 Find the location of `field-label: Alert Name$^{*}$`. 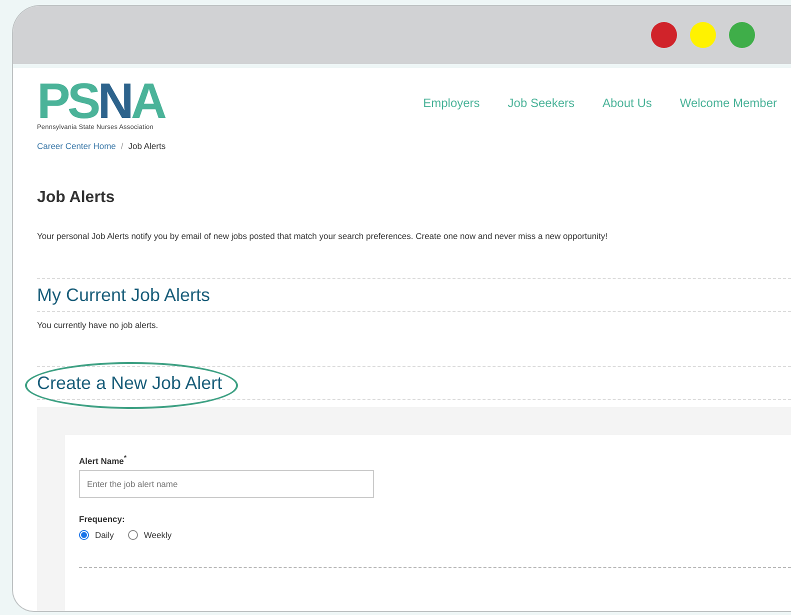

field-label: Alert Name$^{*}$ is located at coordinates (103, 460).